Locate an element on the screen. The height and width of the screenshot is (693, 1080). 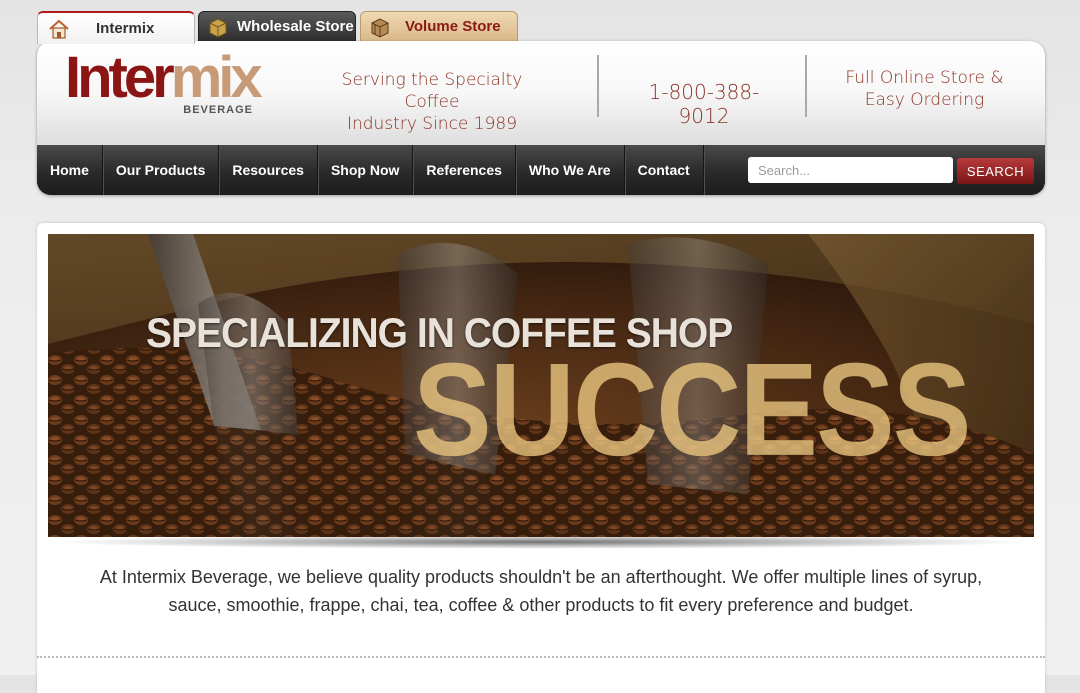
banner-shadow is located at coordinates (541, 542).